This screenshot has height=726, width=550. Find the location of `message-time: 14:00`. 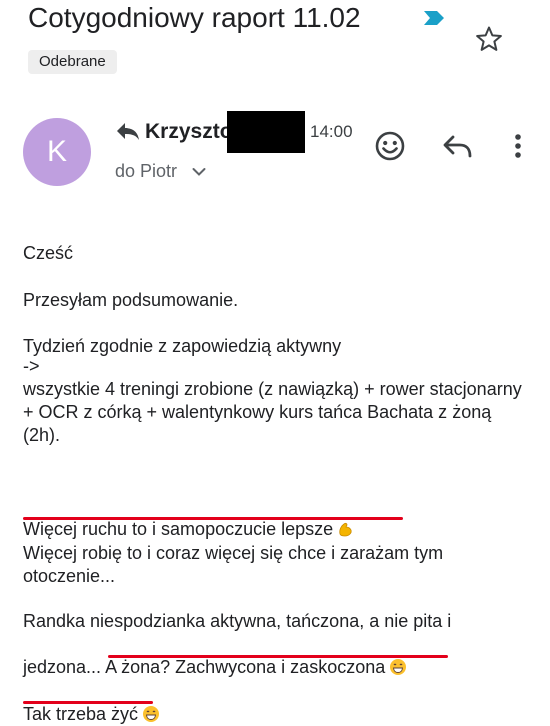

message-time: 14:00 is located at coordinates (331, 131).